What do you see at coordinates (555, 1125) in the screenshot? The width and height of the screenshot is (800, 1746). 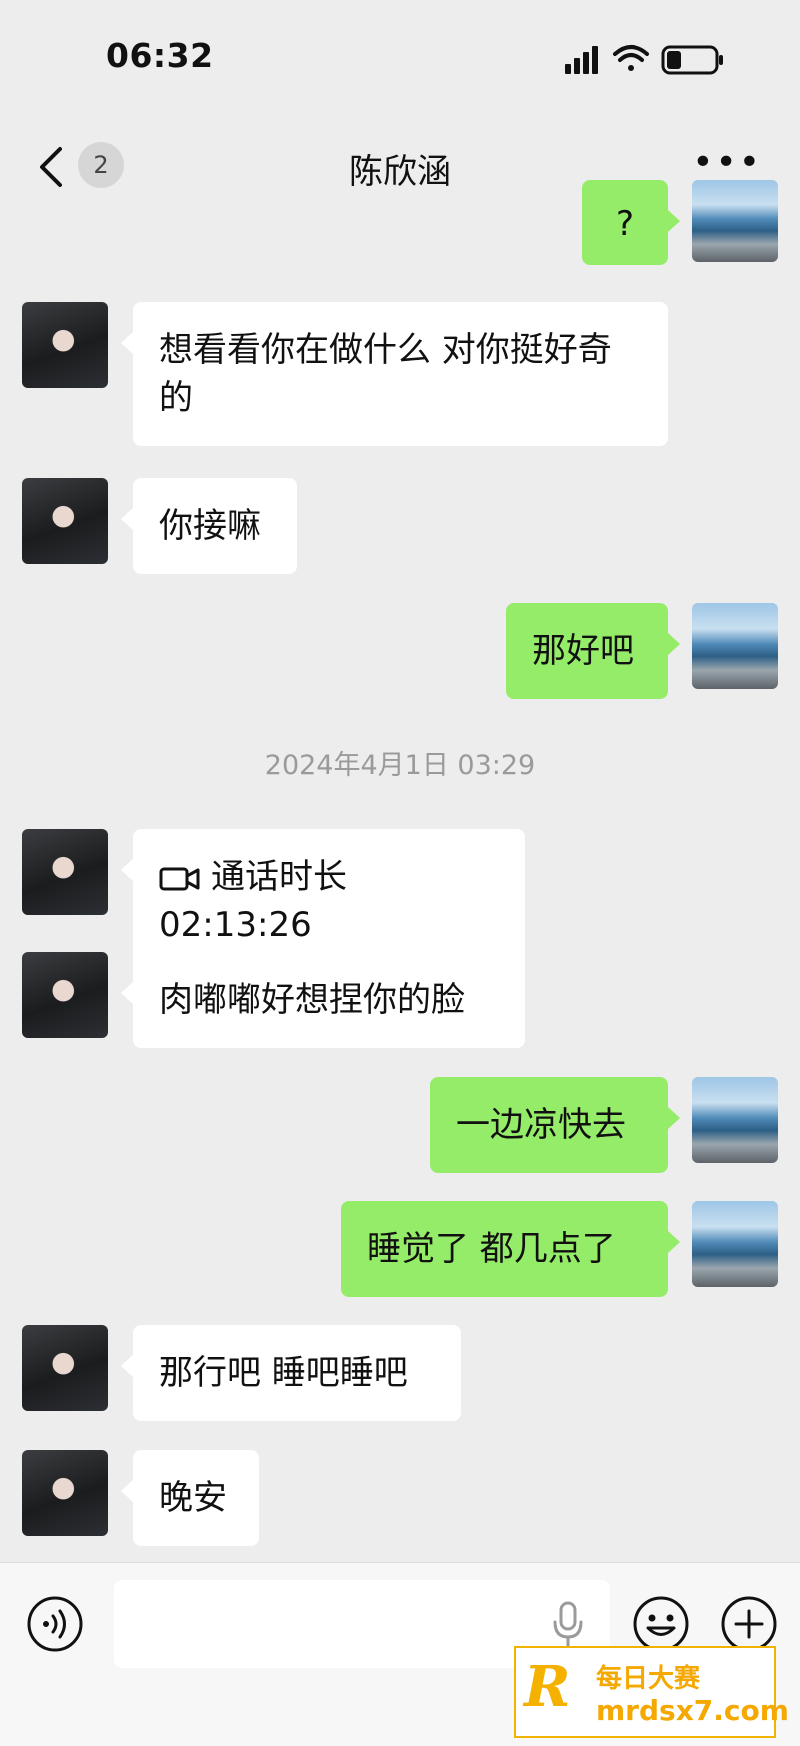 I see `message-bubble: 一边凉快去` at bounding box center [555, 1125].